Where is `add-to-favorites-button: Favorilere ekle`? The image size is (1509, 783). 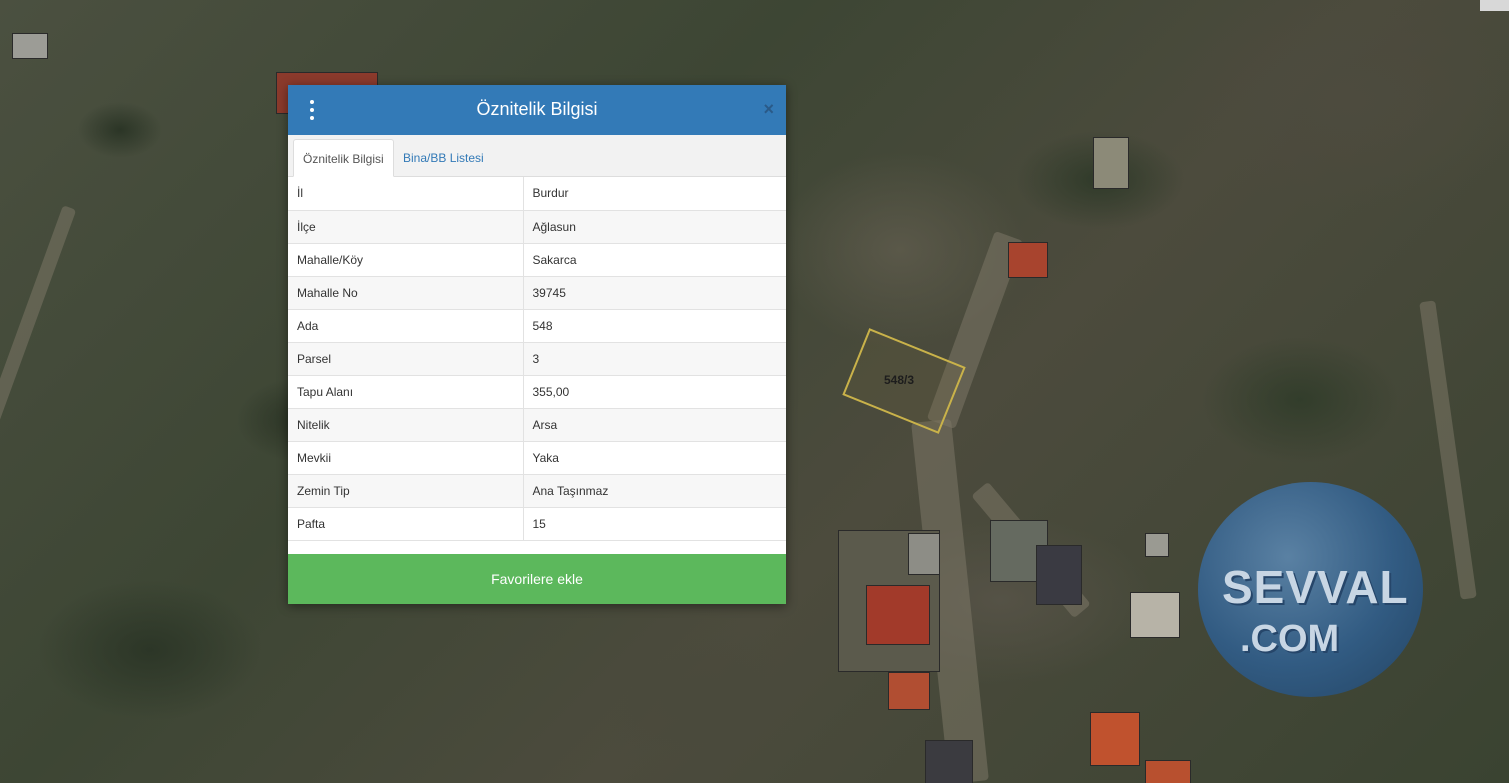 add-to-favorites-button: Favorilere ekle is located at coordinates (537, 579).